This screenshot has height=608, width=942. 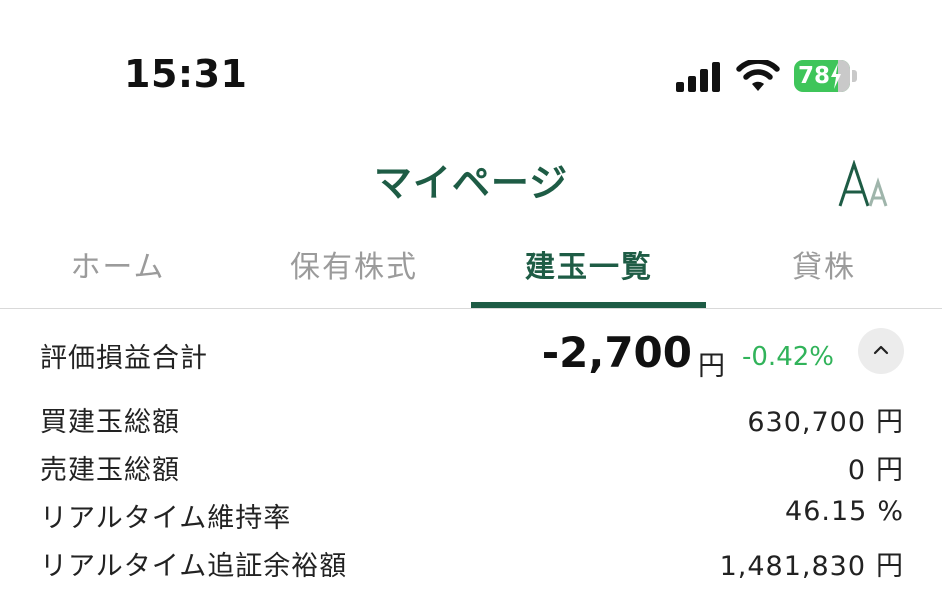 What do you see at coordinates (471, 417) in the screenshot?
I see `detail-row-long-total: 買建玉総額 630,700 円` at bounding box center [471, 417].